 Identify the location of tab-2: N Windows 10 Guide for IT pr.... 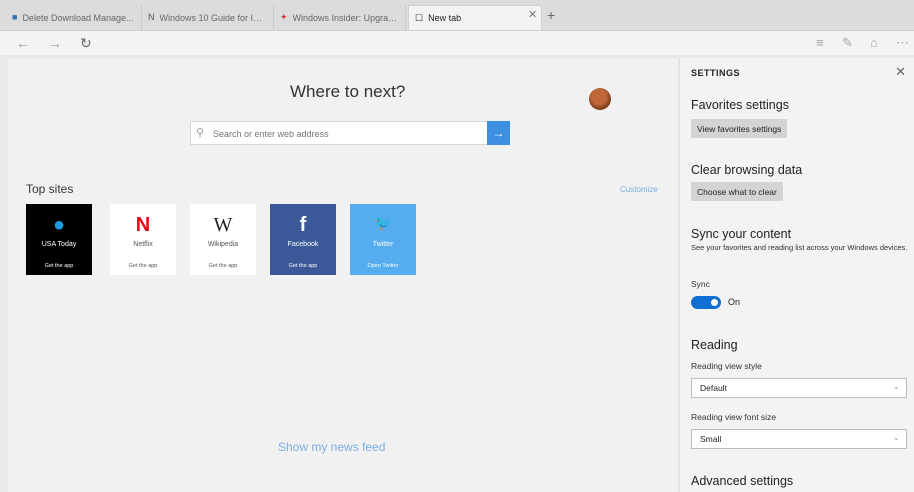
(208, 17).